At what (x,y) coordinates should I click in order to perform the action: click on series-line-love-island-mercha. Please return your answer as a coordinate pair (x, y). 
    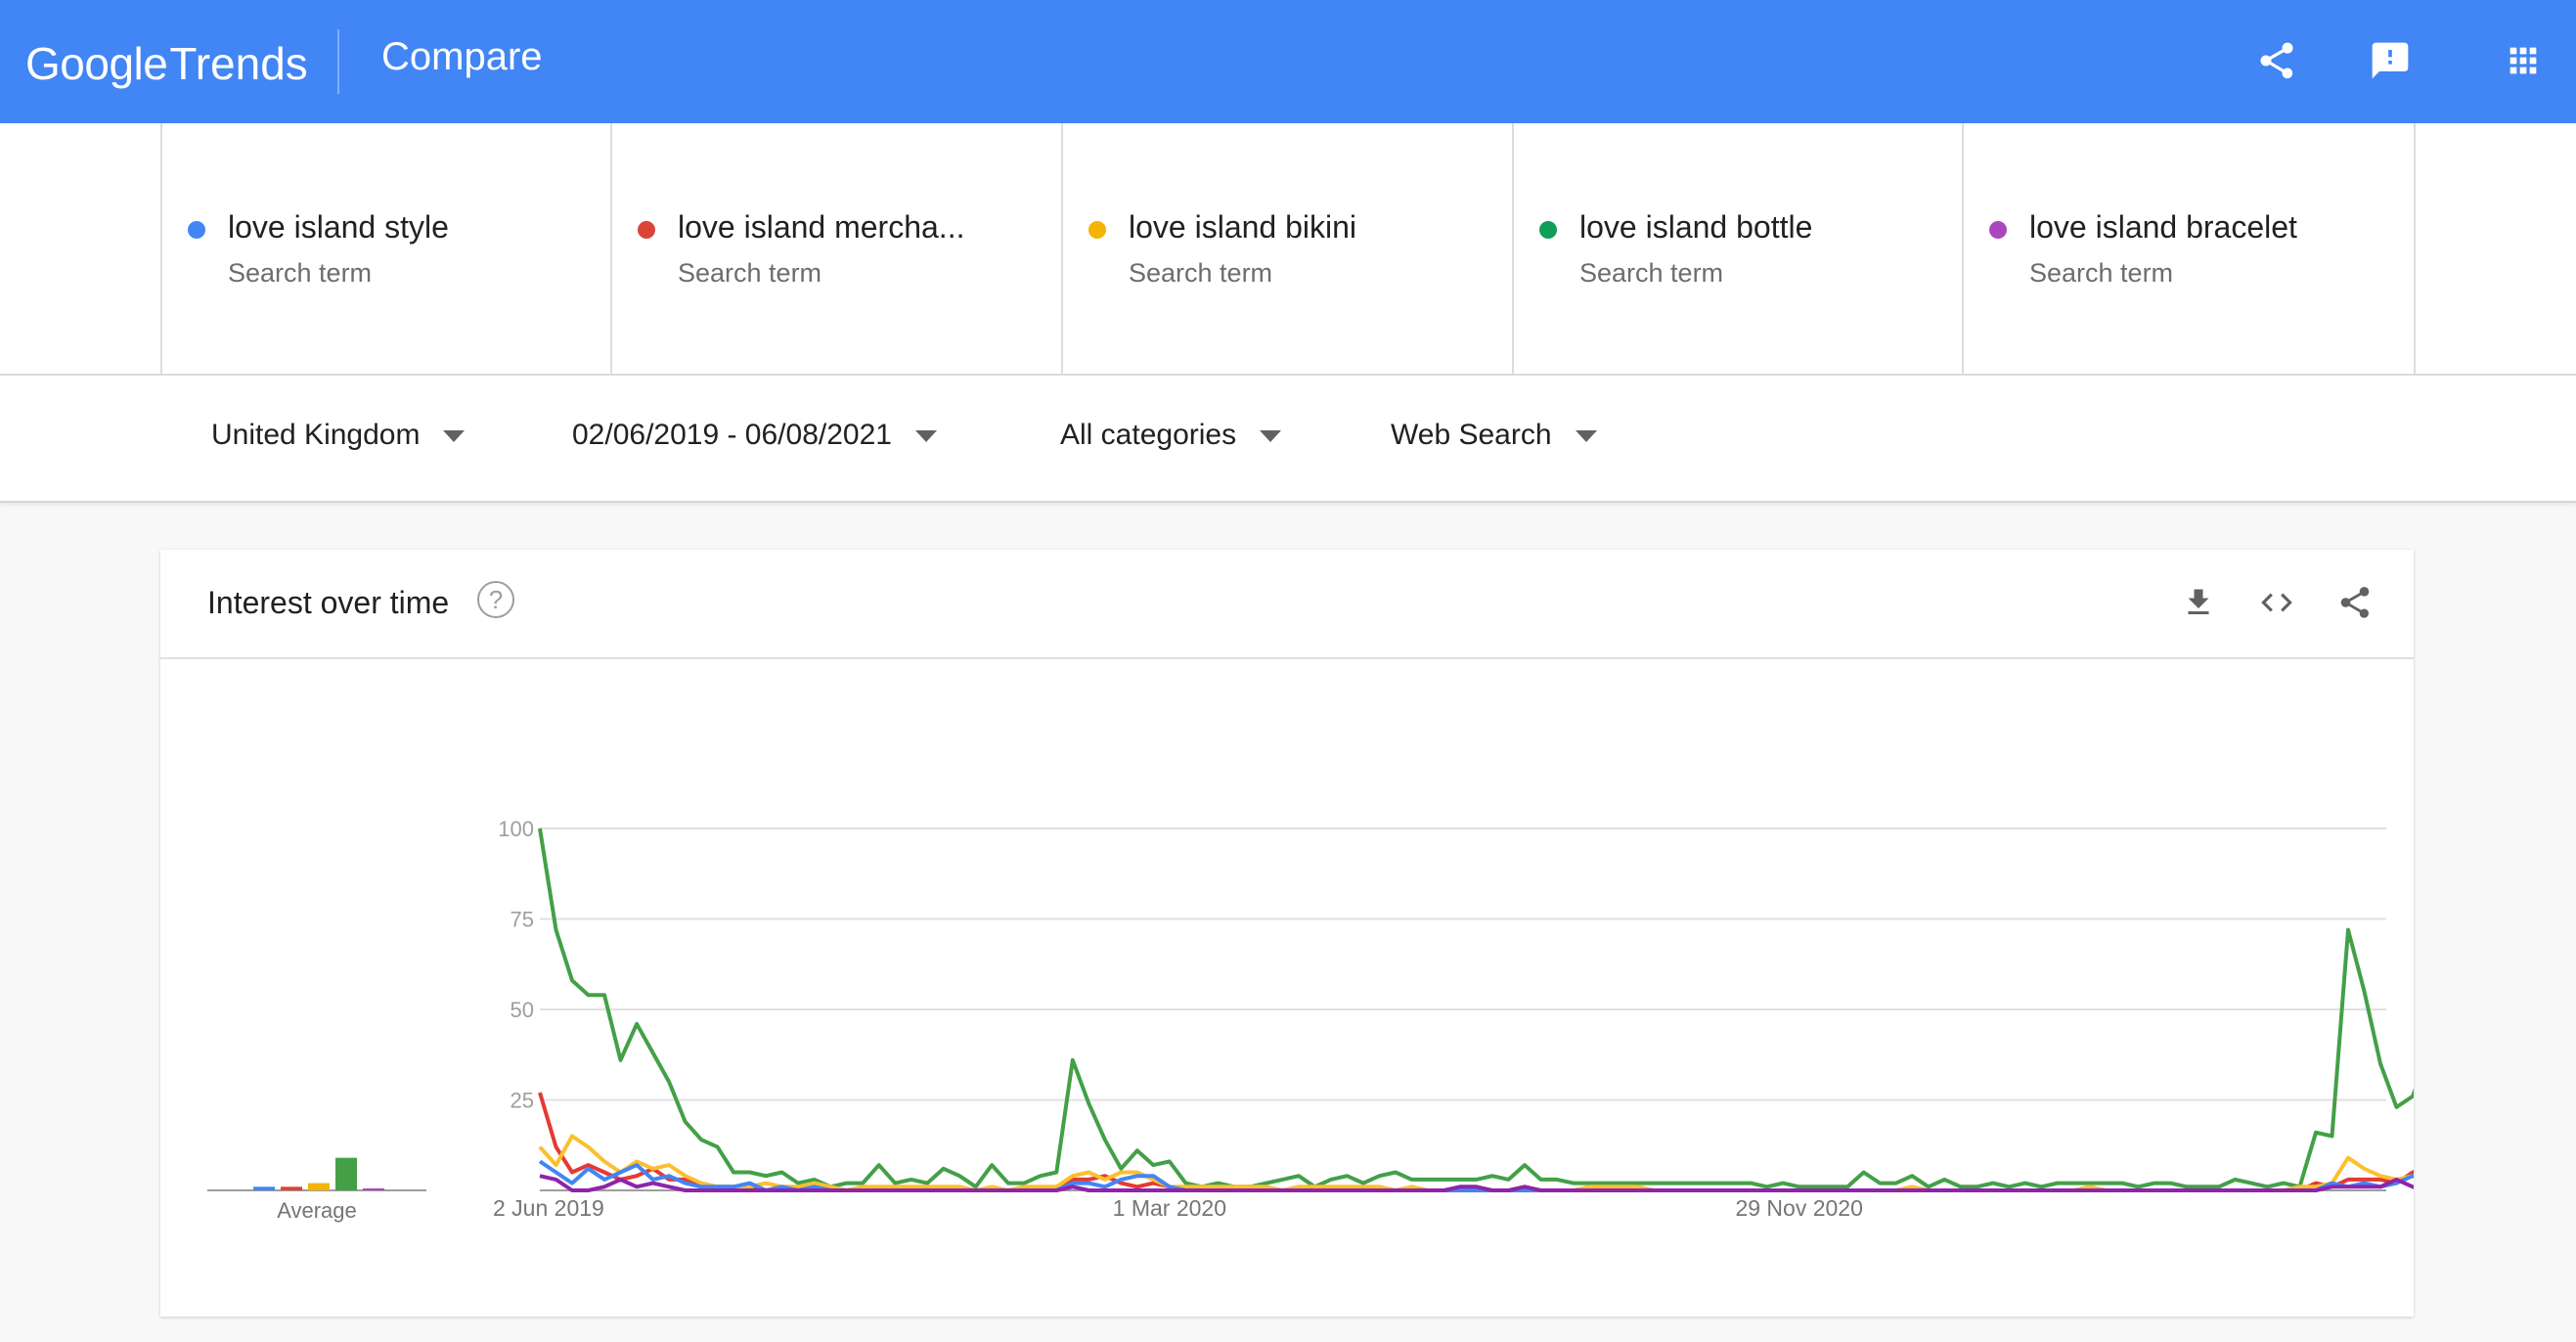
    Looking at the image, I should click on (1476, 1142).